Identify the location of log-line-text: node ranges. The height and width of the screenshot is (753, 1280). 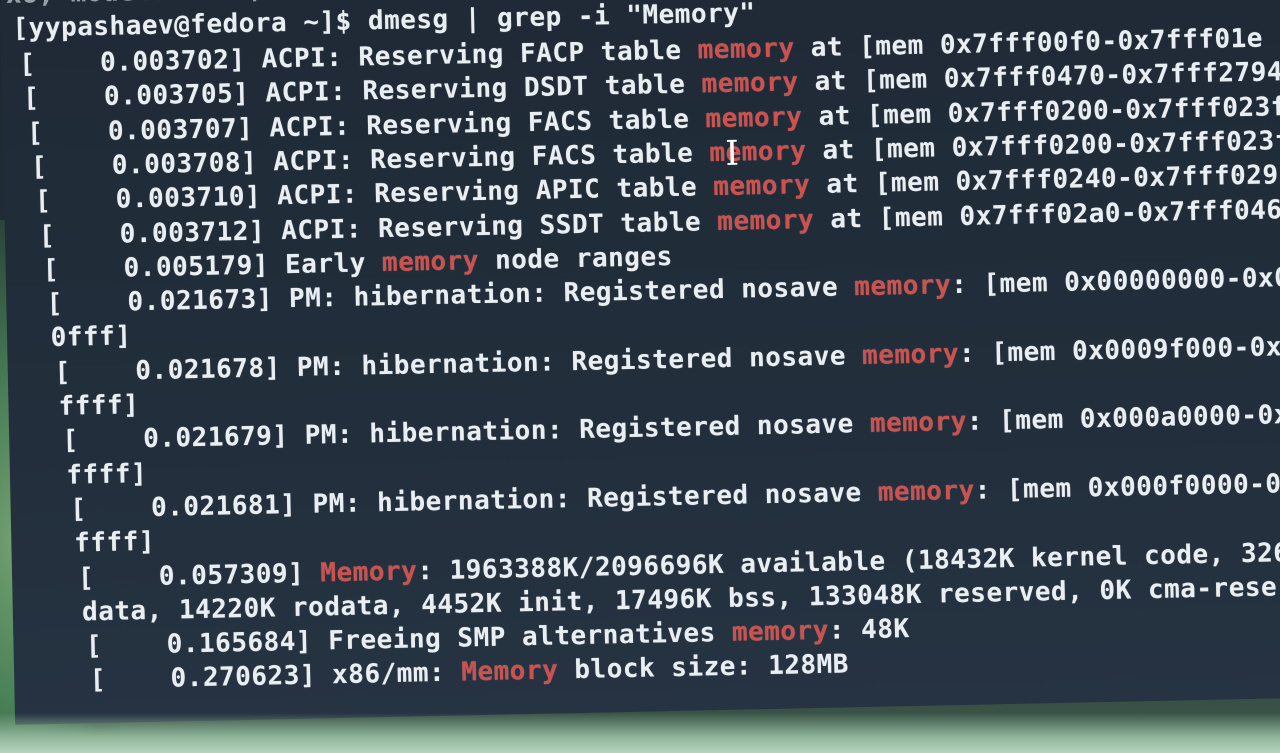
(576, 258).